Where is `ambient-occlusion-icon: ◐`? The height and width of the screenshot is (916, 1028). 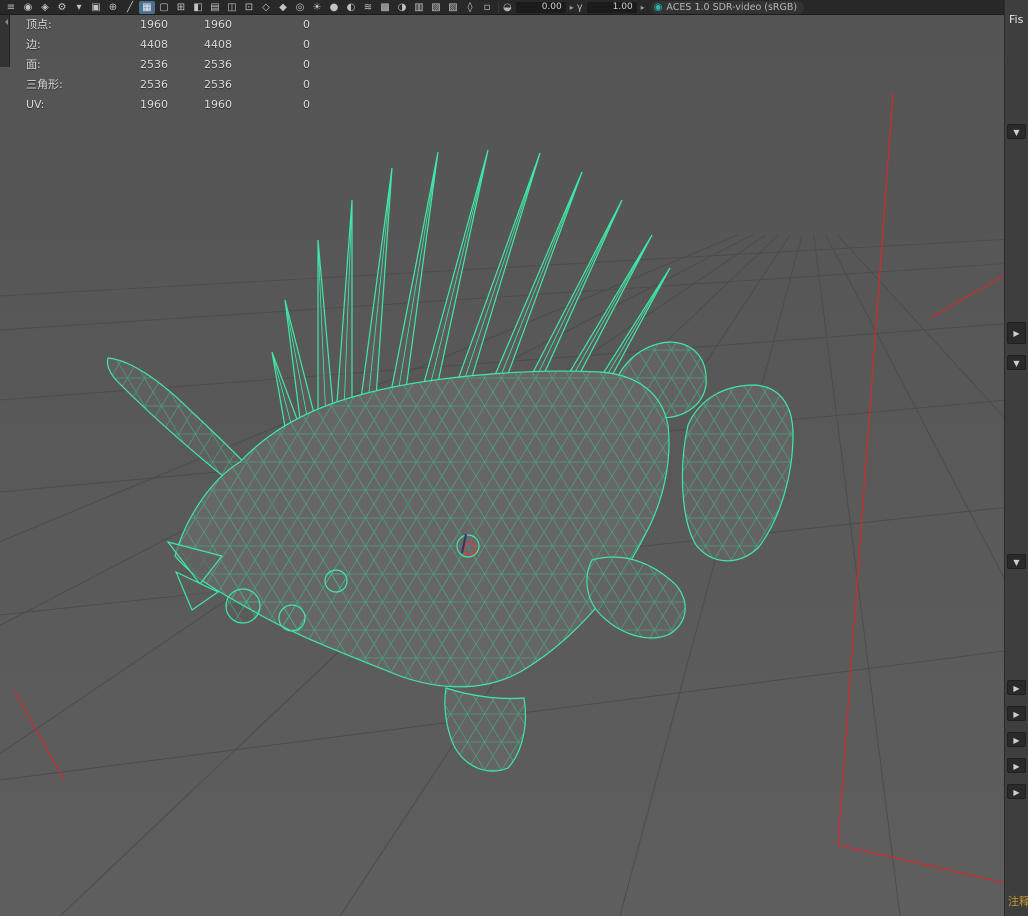 ambient-occlusion-icon: ◐ is located at coordinates (351, 7).